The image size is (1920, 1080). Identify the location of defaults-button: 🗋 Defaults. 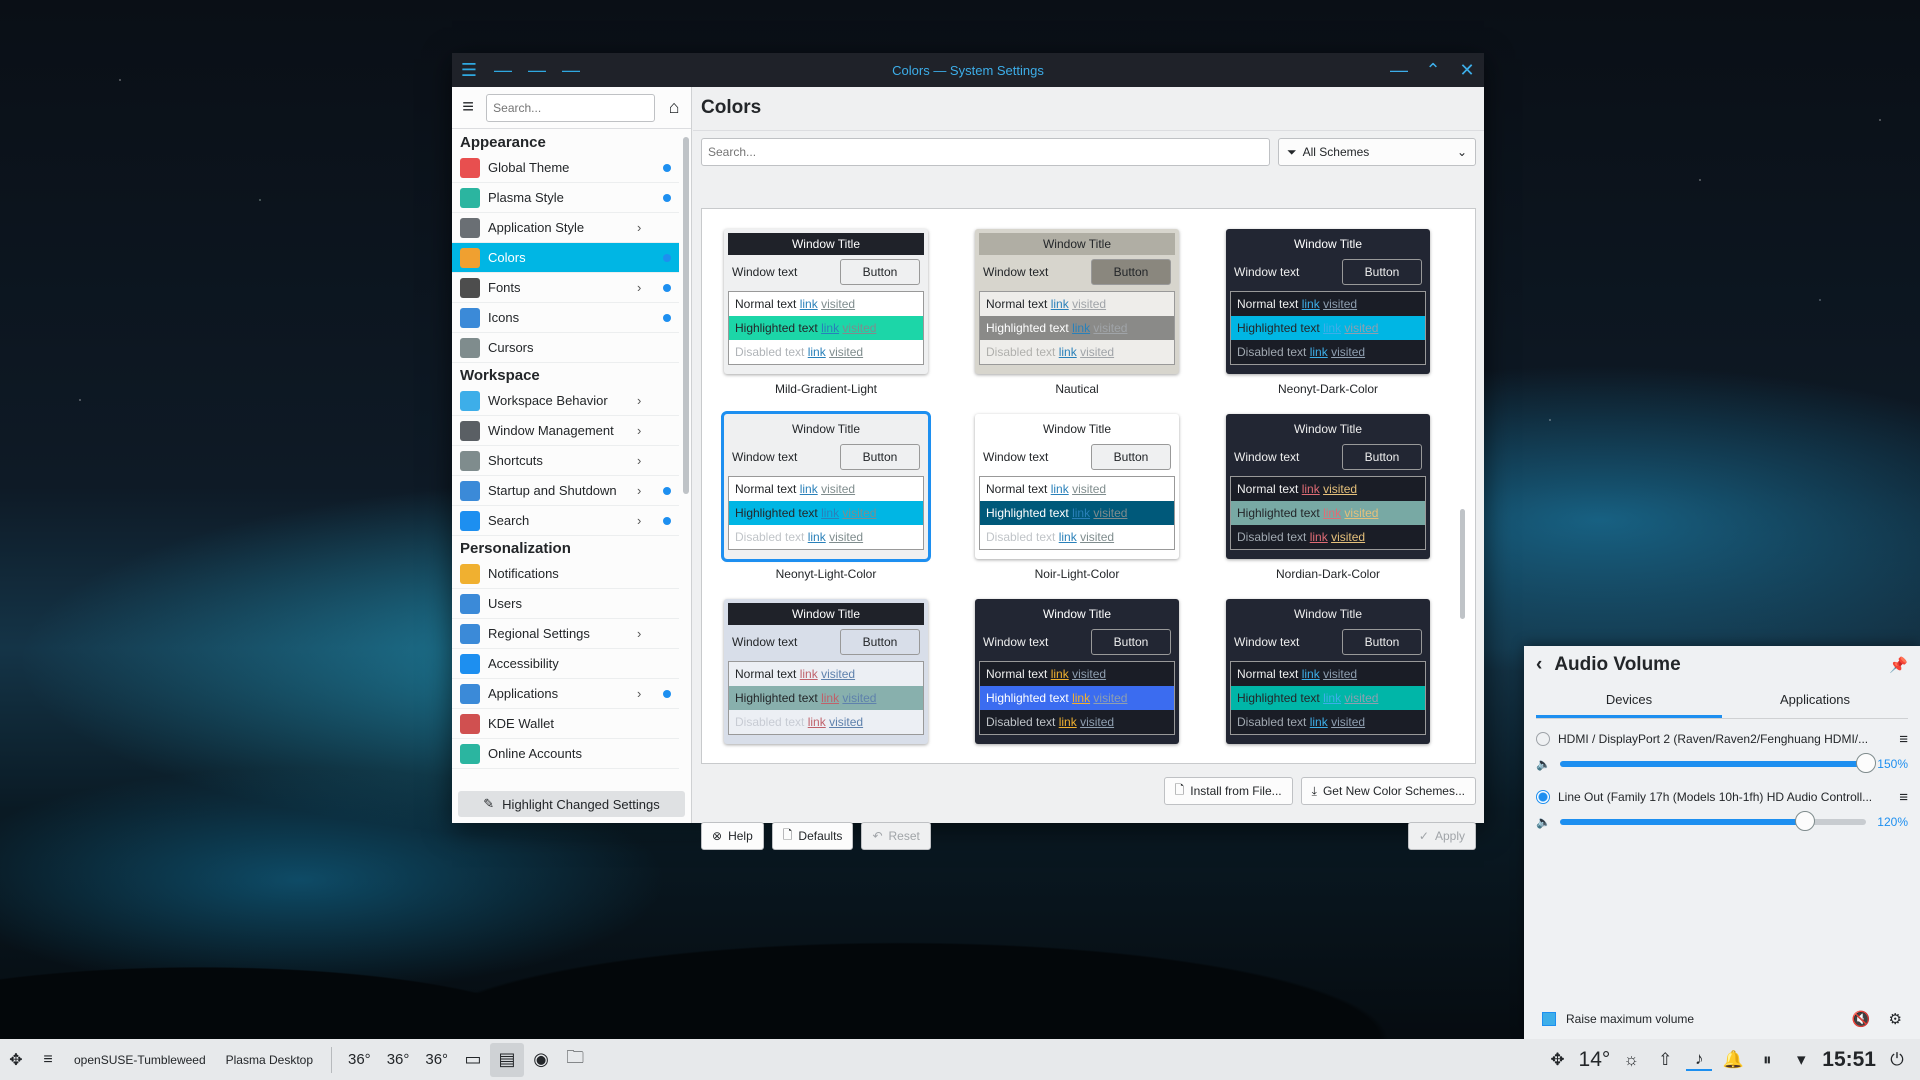
(812, 836).